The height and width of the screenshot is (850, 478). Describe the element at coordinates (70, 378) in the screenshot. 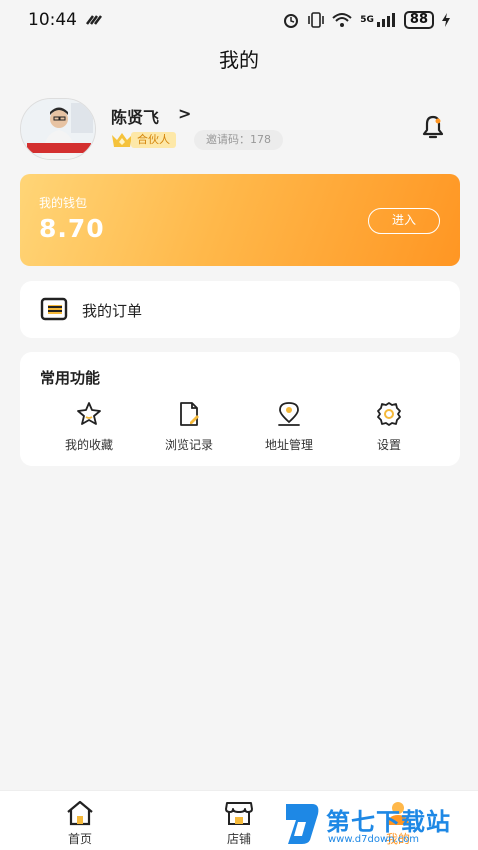

I see `functions-title: 常用功能` at that location.